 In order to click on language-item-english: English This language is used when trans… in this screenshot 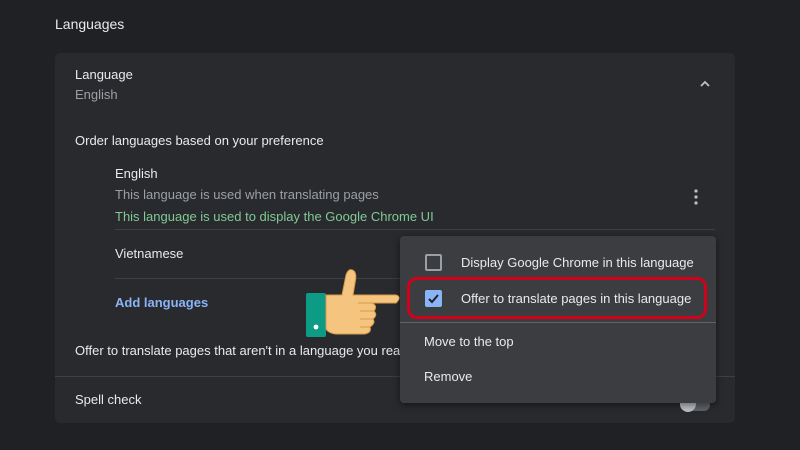, I will do `click(274, 195)`.